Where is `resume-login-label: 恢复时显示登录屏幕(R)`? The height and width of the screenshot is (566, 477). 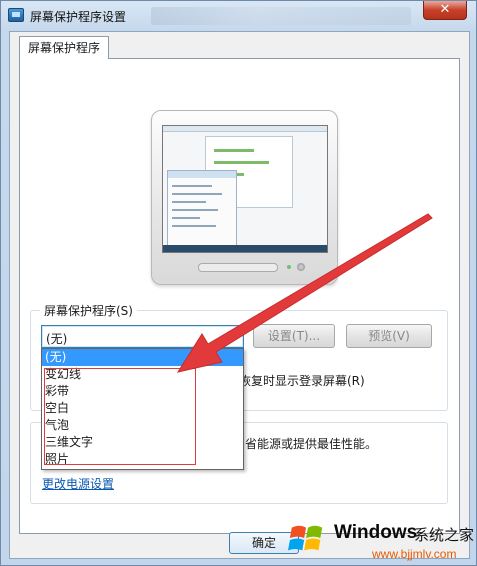
resume-login-label: 恢复时显示登录屏幕(R) is located at coordinates (302, 380).